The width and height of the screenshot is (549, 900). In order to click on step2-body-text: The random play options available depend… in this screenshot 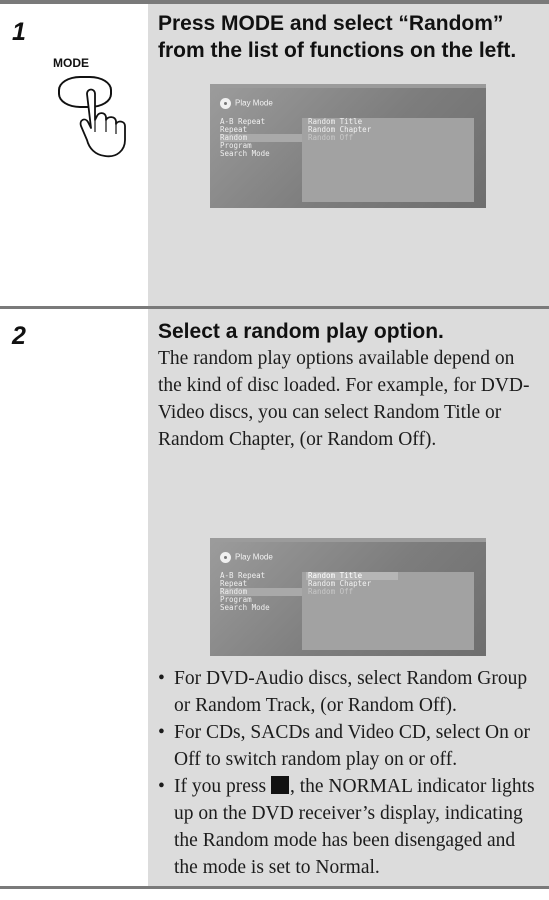, I will do `click(344, 399)`.